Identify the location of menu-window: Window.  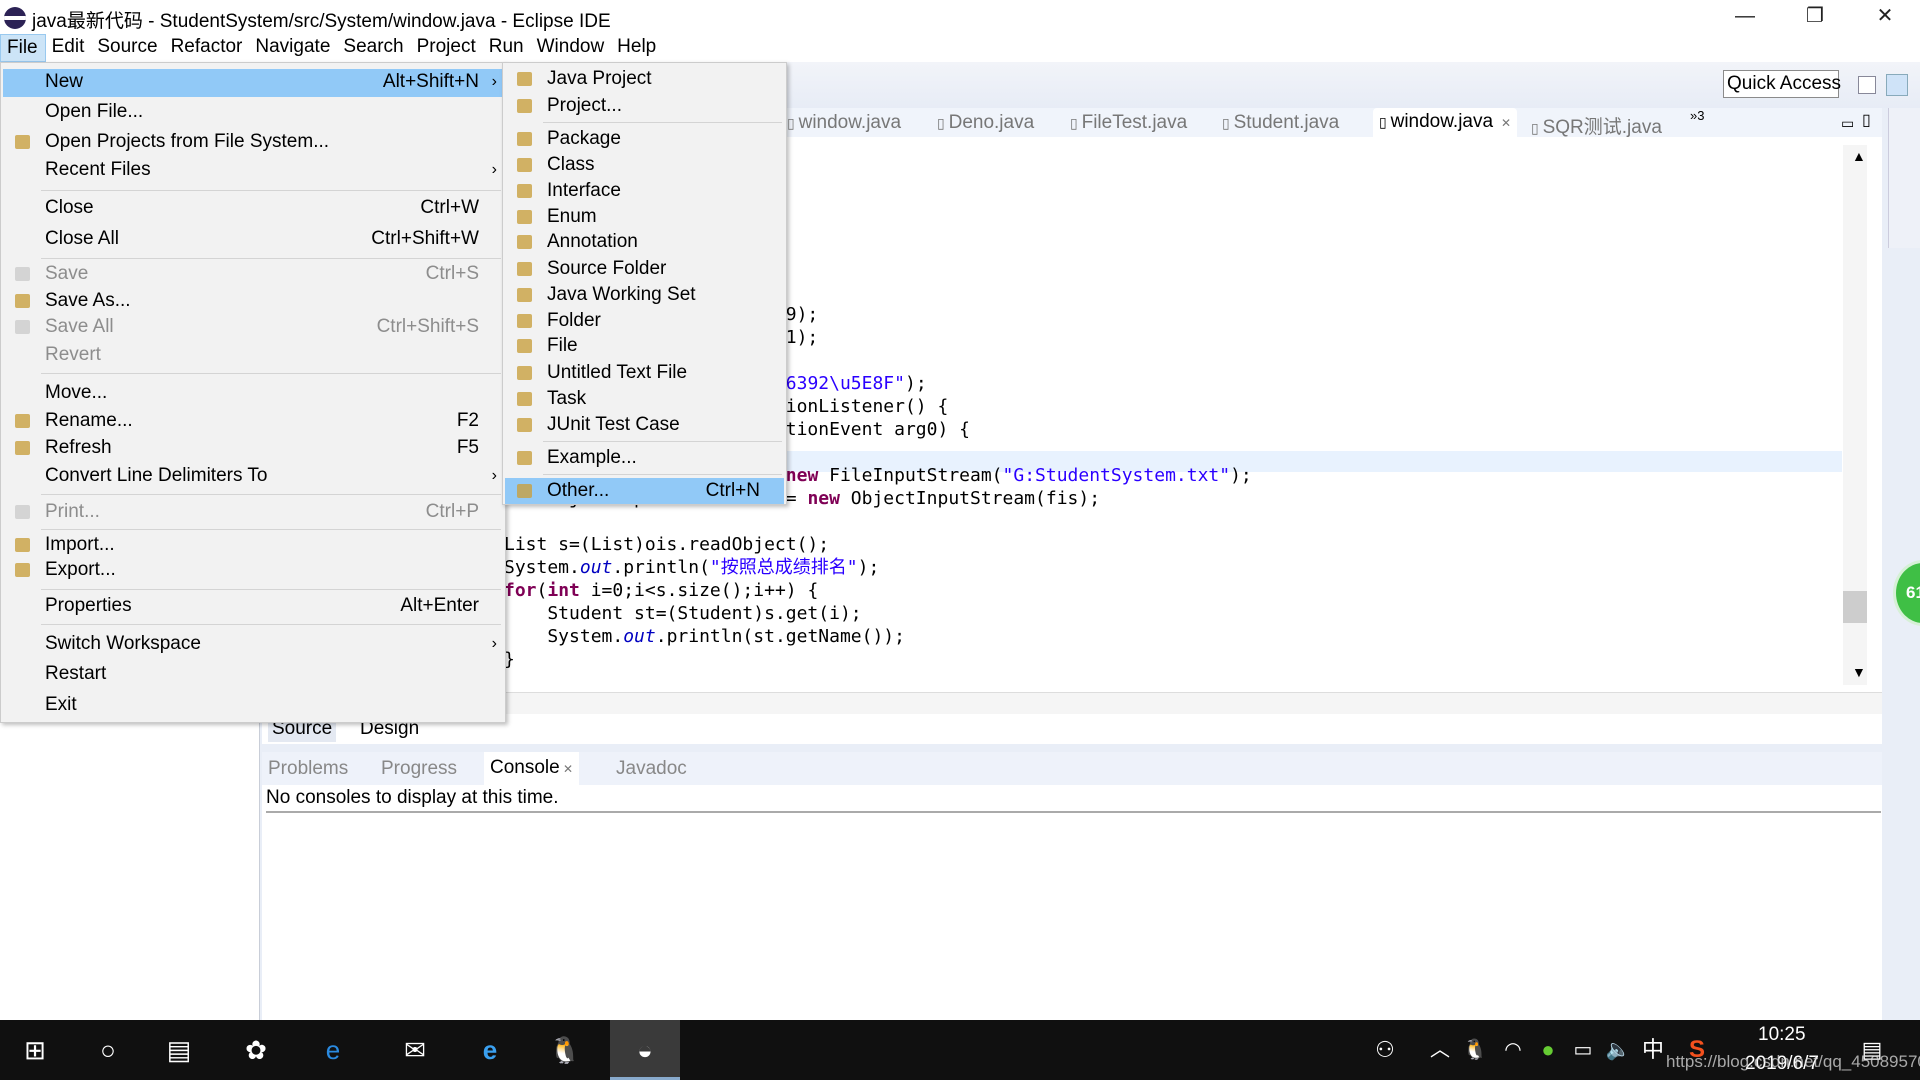
(571, 48).